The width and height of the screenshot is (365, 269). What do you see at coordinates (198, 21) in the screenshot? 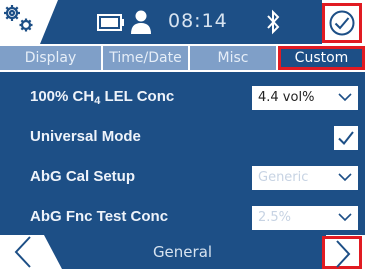
I see `clock: 08:14` at bounding box center [198, 21].